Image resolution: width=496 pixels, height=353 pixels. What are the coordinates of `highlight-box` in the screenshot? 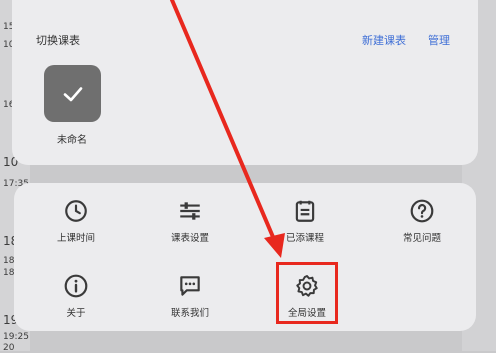 It's located at (307, 293).